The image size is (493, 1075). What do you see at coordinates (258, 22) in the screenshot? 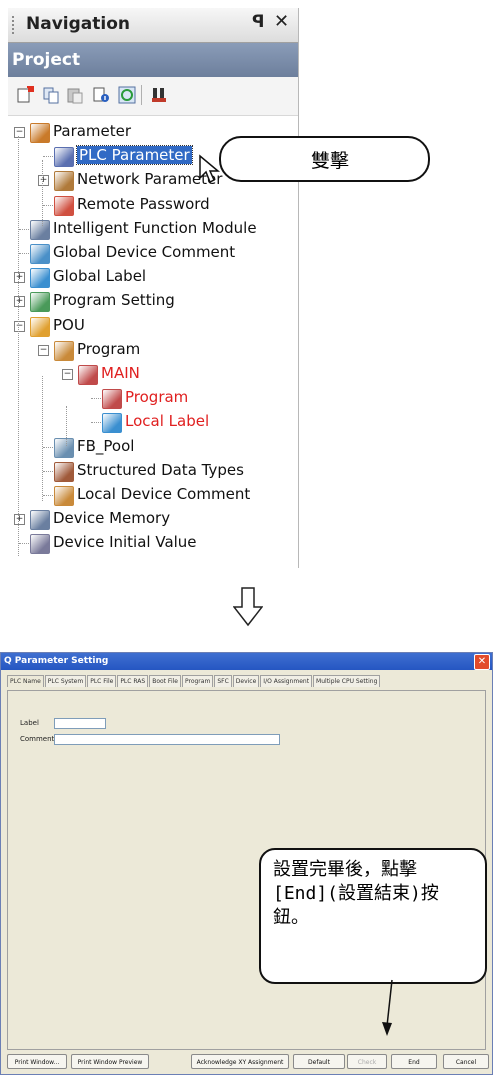
I see `pin-icon: ꟼ` at bounding box center [258, 22].